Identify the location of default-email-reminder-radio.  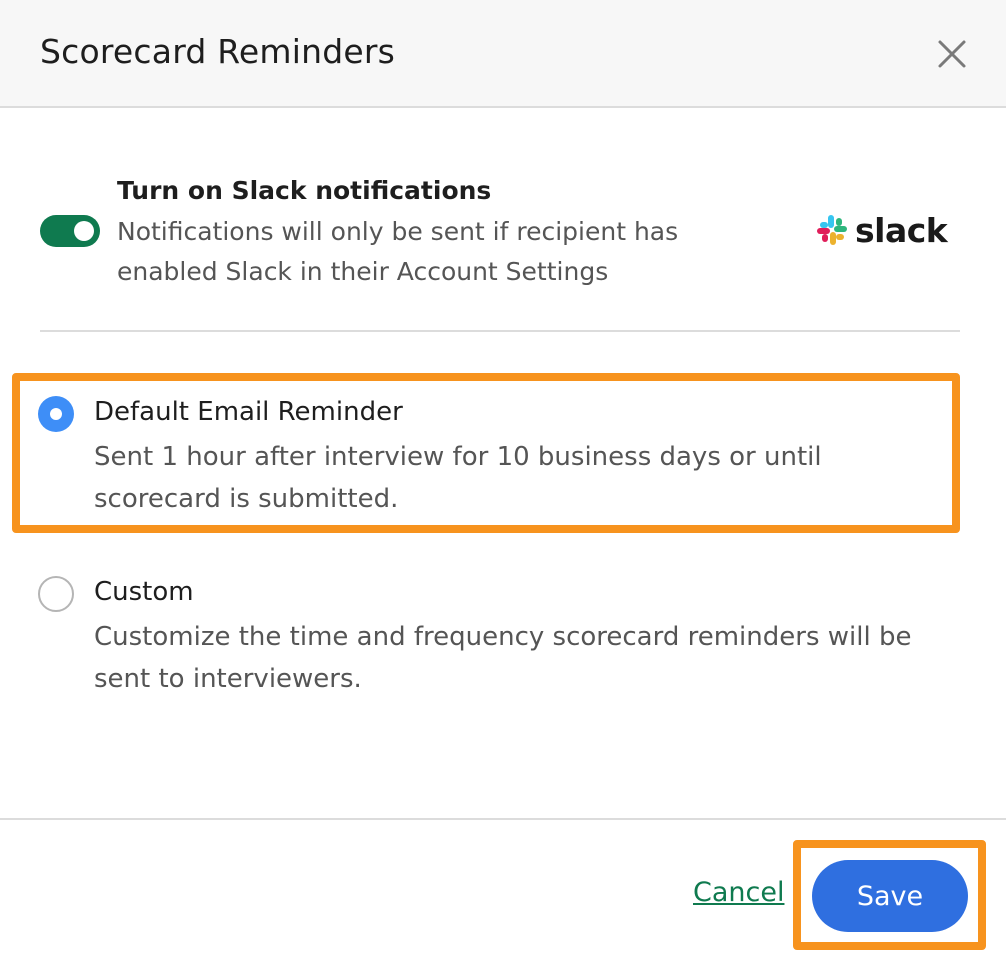
(56, 414).